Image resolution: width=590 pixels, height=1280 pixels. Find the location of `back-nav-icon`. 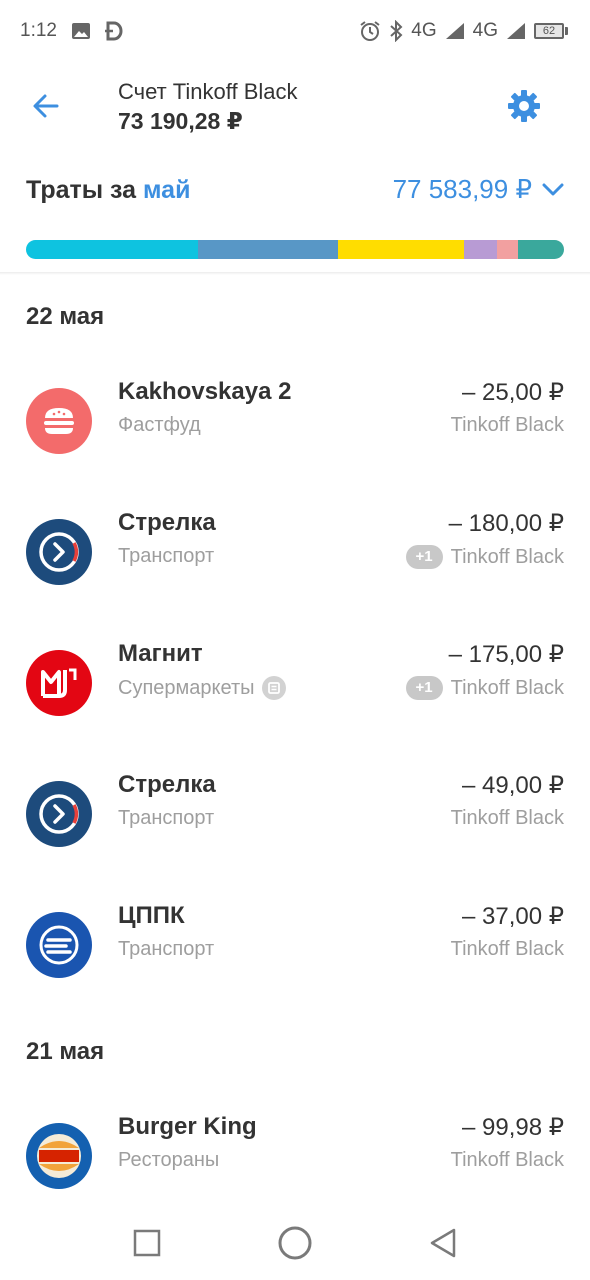

back-nav-icon is located at coordinates (443, 1243).